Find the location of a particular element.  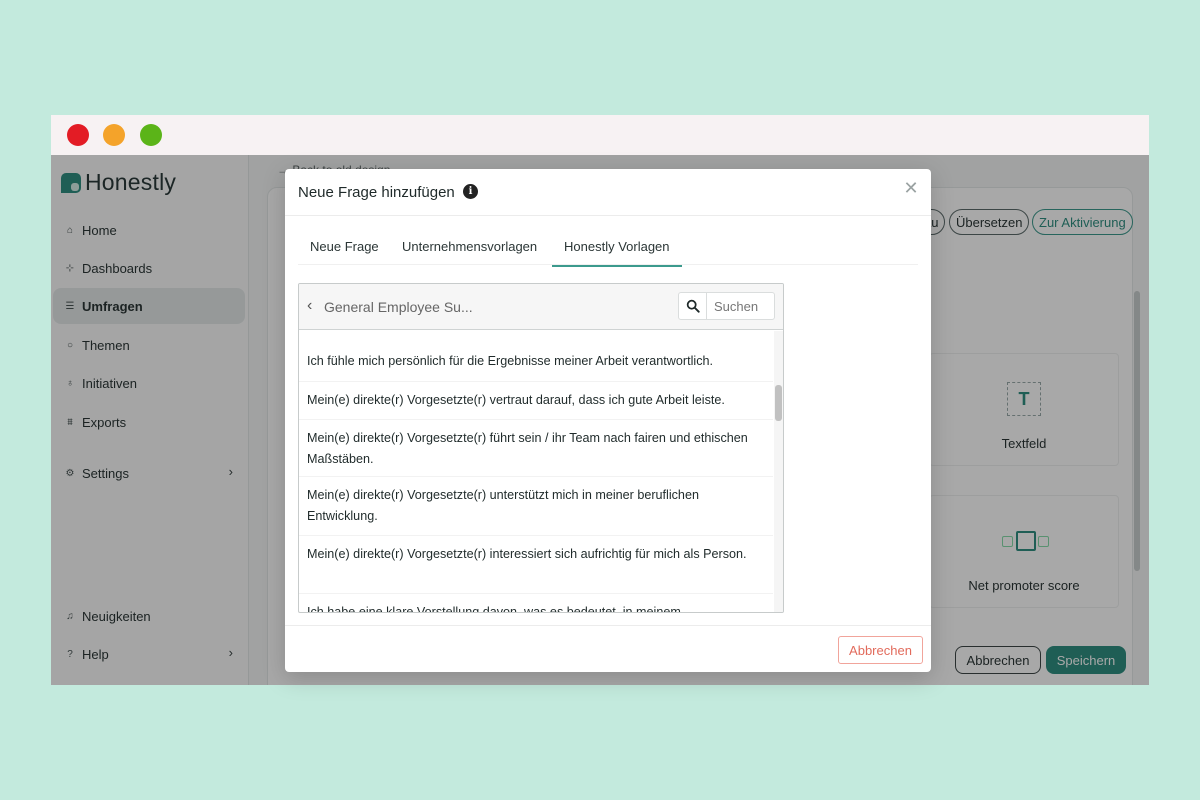

cancel-button: Abbrechen is located at coordinates (880, 650).